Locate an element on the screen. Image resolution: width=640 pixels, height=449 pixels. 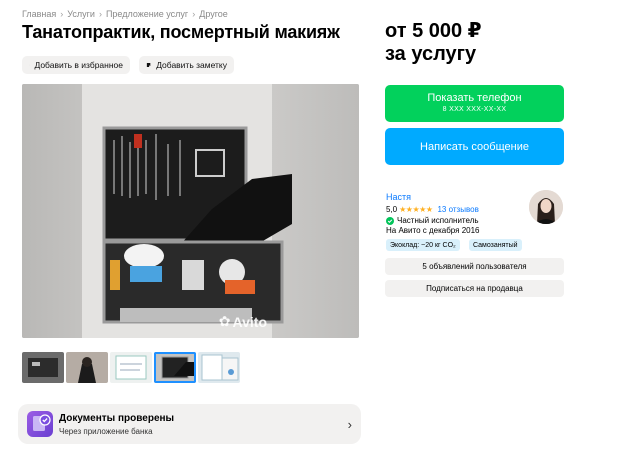
chevron-right-icon: › is located at coordinates (349, 424).